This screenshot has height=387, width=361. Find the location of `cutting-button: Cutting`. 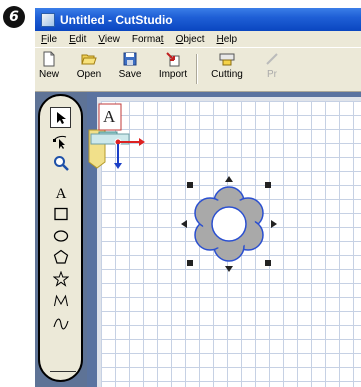

cutting-button: Cutting is located at coordinates (227, 65).